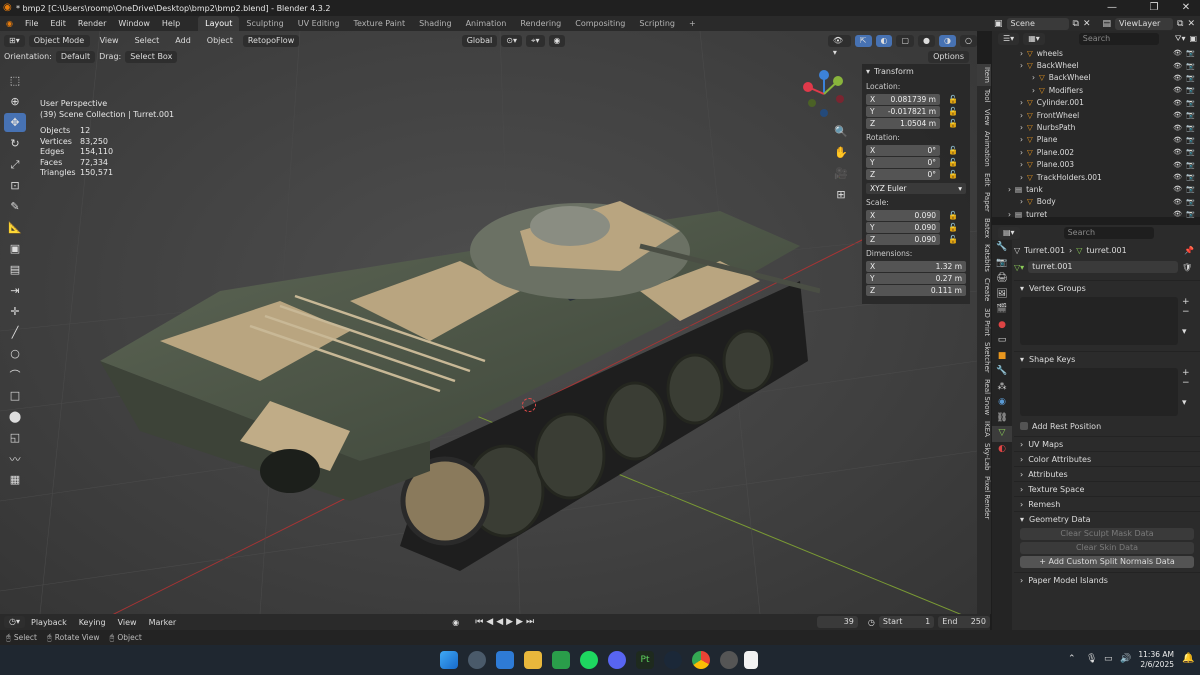  Describe the element at coordinates (506, 622) in the screenshot. I see `playback-controls: ⏮◀◀▶▶⏭` at that location.